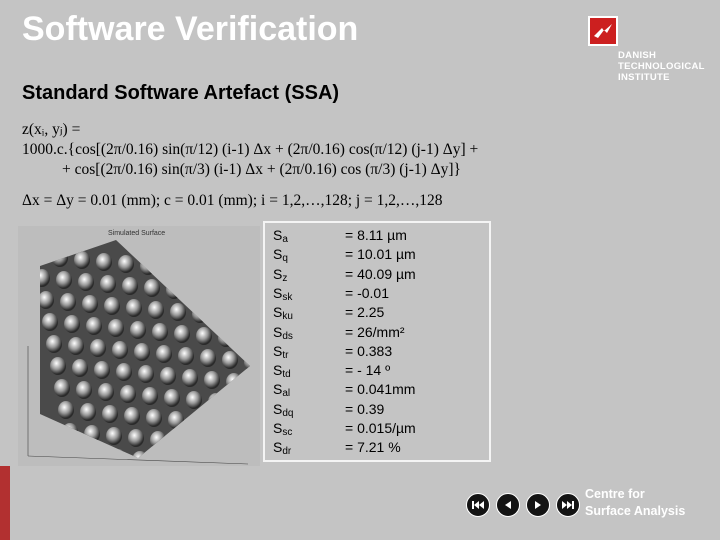 This screenshot has width=720, height=540. Describe the element at coordinates (287, 297) in the screenshot. I see `parameter-symbol-sub: sk` at that location.